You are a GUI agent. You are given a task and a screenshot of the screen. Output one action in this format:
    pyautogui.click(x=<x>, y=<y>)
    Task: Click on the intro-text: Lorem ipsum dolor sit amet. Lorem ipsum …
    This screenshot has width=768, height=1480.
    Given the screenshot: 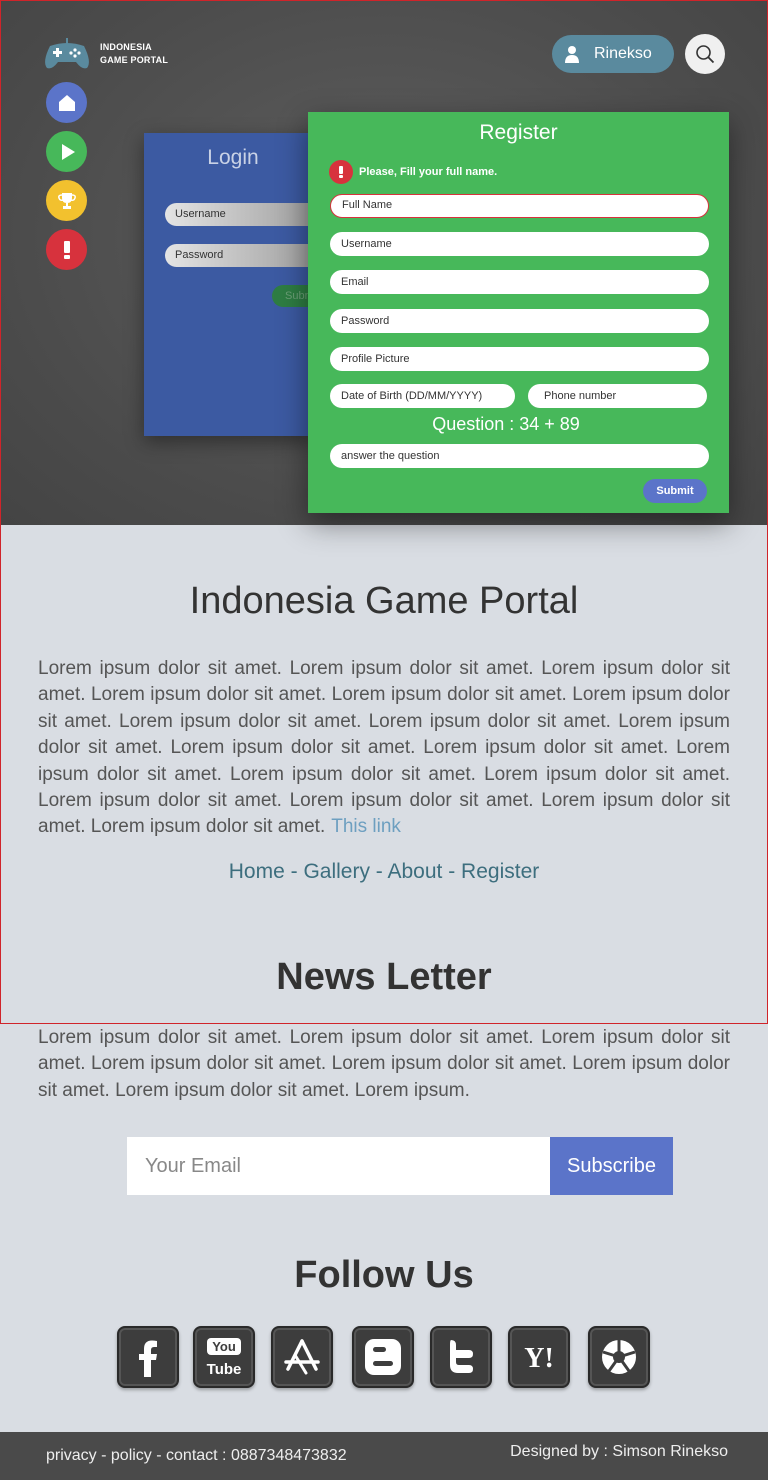 What is the action you would take?
    pyautogui.click(x=384, y=748)
    